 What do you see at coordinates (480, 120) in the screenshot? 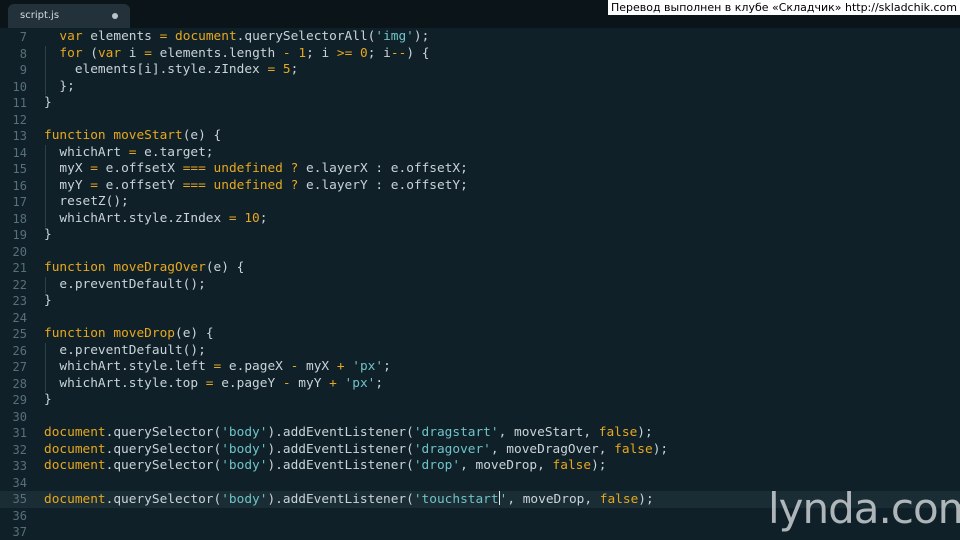
I see `code-line: 12` at bounding box center [480, 120].